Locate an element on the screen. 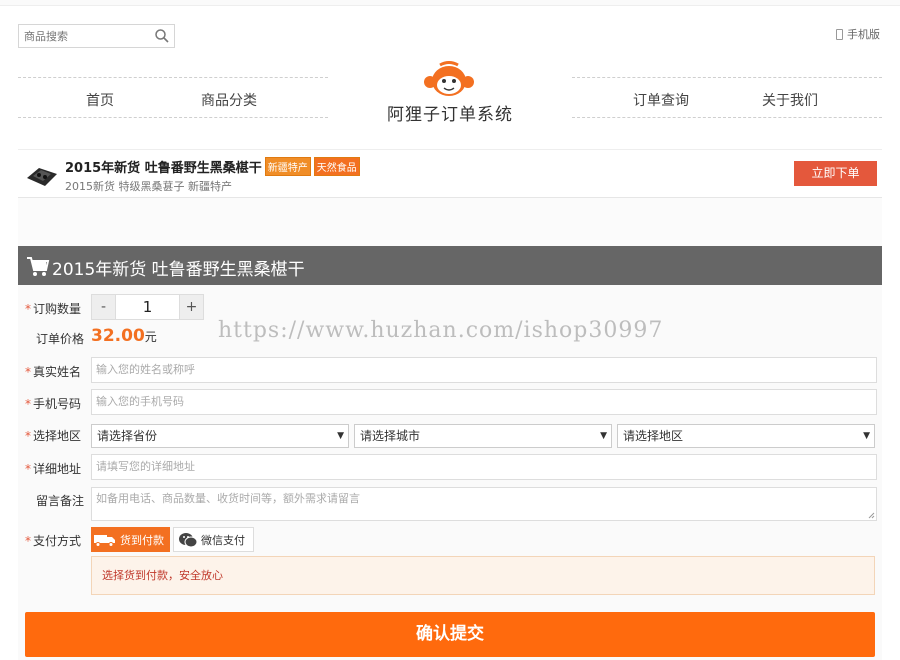 The image size is (900, 660). province-select: 请选择省份 ▼ is located at coordinates (220, 436).